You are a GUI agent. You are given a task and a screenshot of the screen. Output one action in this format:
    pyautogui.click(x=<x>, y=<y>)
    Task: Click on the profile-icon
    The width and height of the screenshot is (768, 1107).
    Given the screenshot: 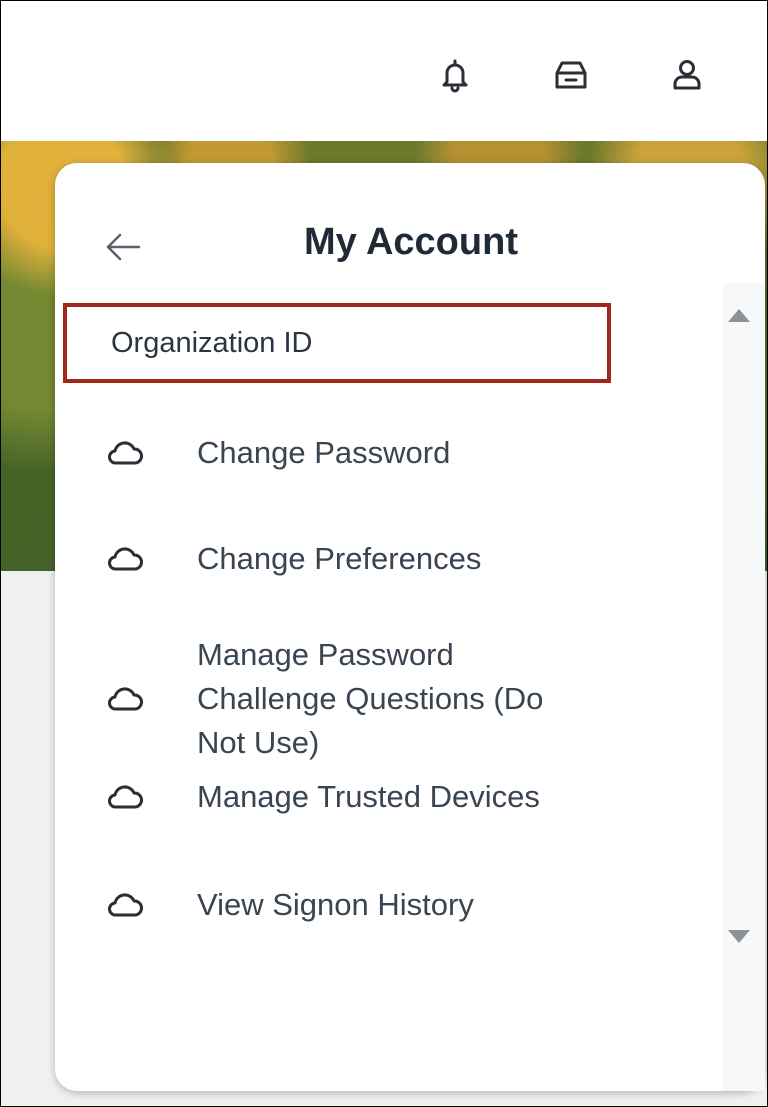 What is the action you would take?
    pyautogui.click(x=687, y=75)
    